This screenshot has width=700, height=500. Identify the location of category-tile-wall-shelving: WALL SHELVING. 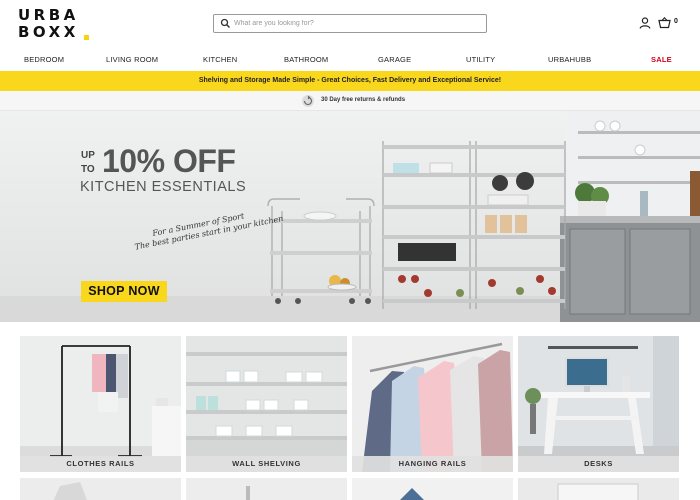
(266, 404).